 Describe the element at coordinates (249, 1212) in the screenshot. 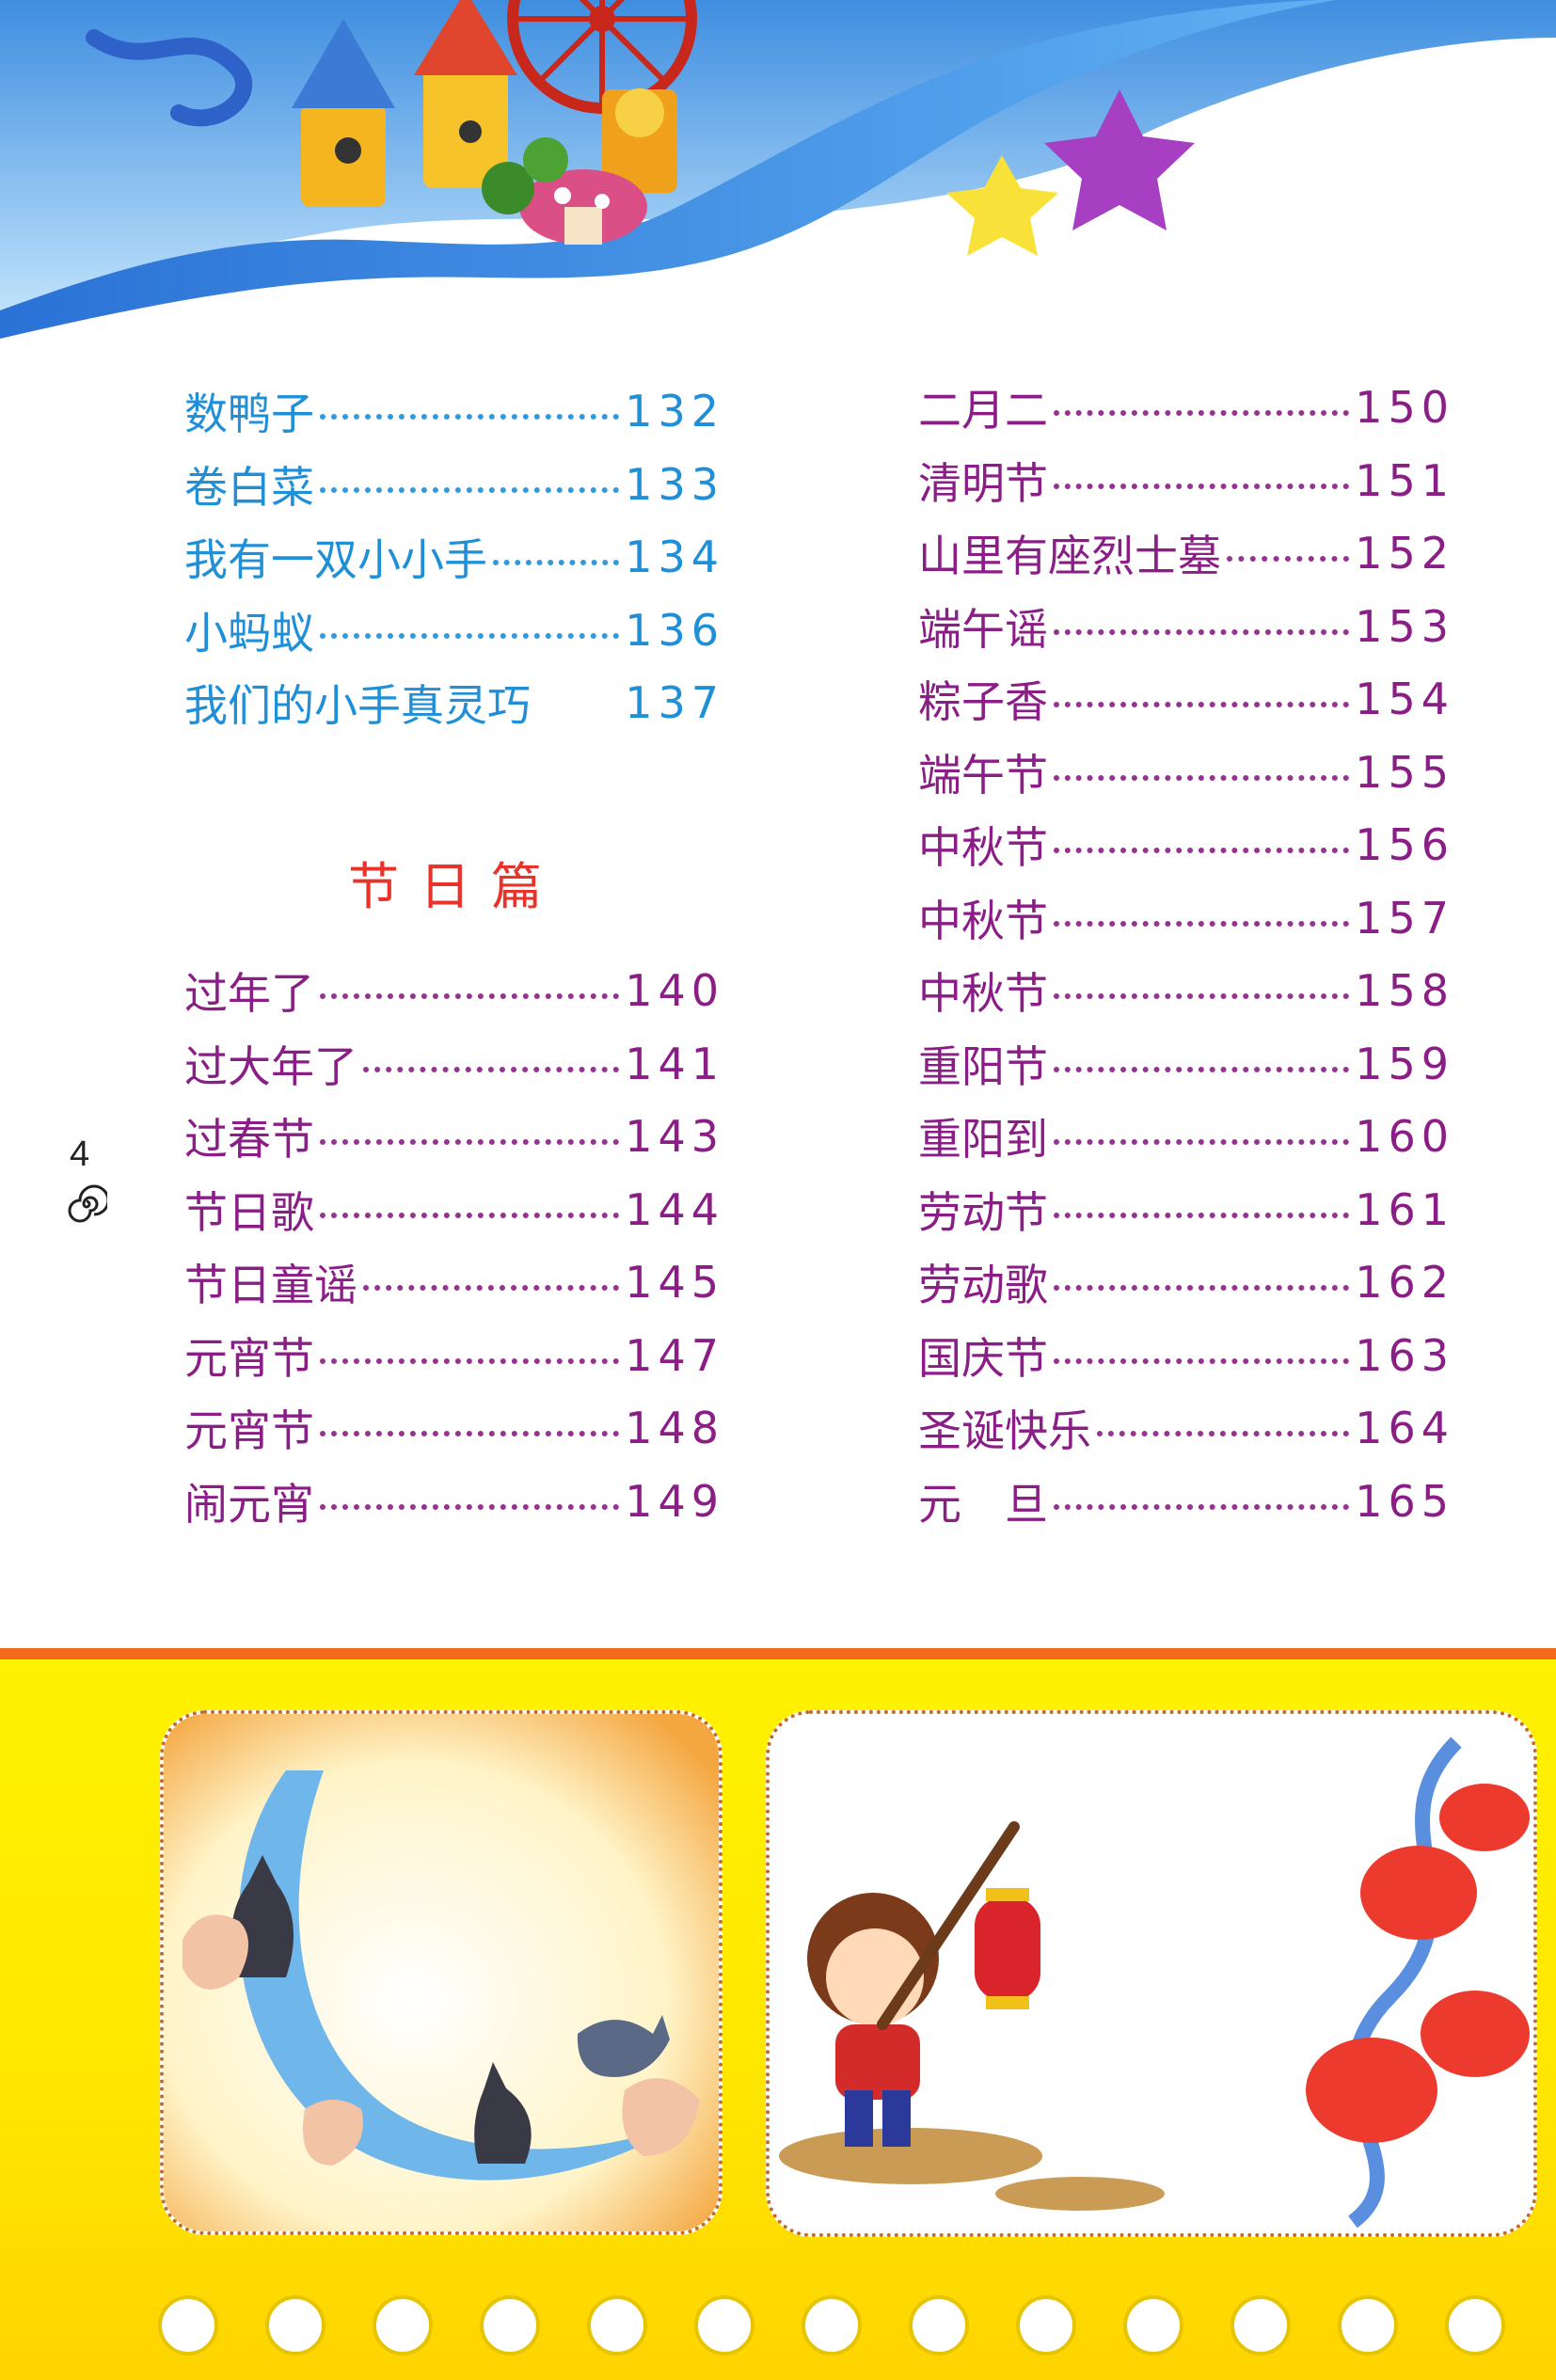

I see `toc-entry-title: 节日歌` at that location.